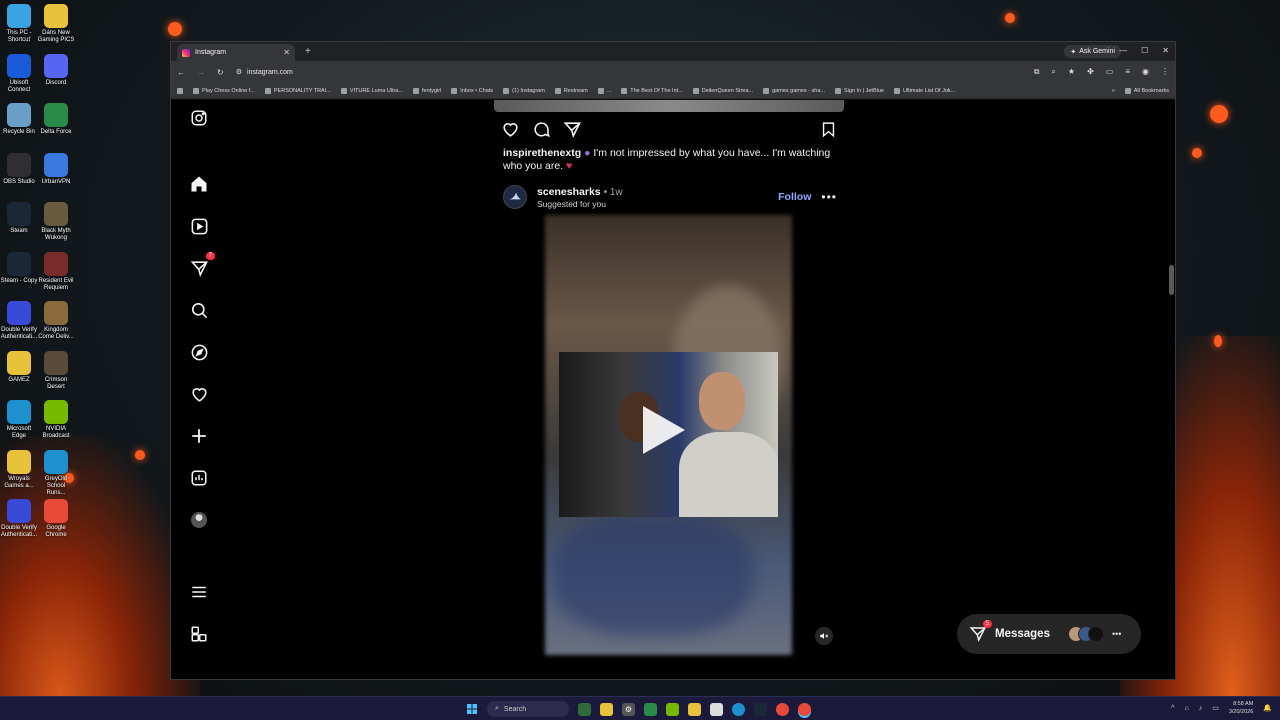  Describe the element at coordinates (859, 90) in the screenshot. I see `bookmark-item: Sign In | JetBlue` at that location.